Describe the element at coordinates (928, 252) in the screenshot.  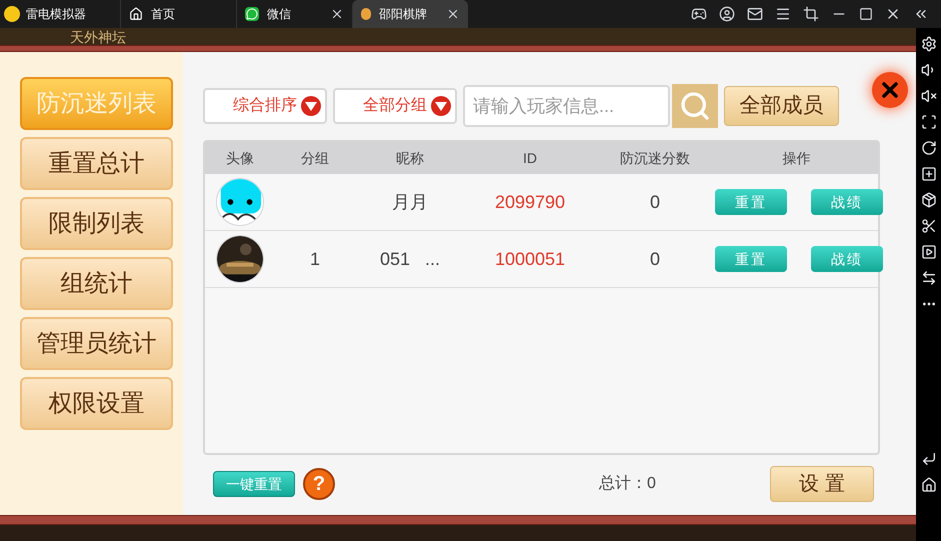
I see `play-icon` at that location.